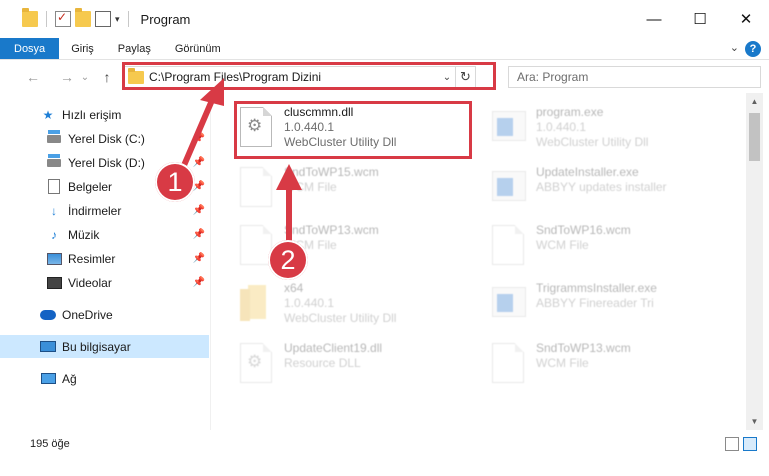 This screenshot has width=769, height=476. Describe the element at coordinates (54, 234) in the screenshot. I see `music-icon: ♪` at that location.